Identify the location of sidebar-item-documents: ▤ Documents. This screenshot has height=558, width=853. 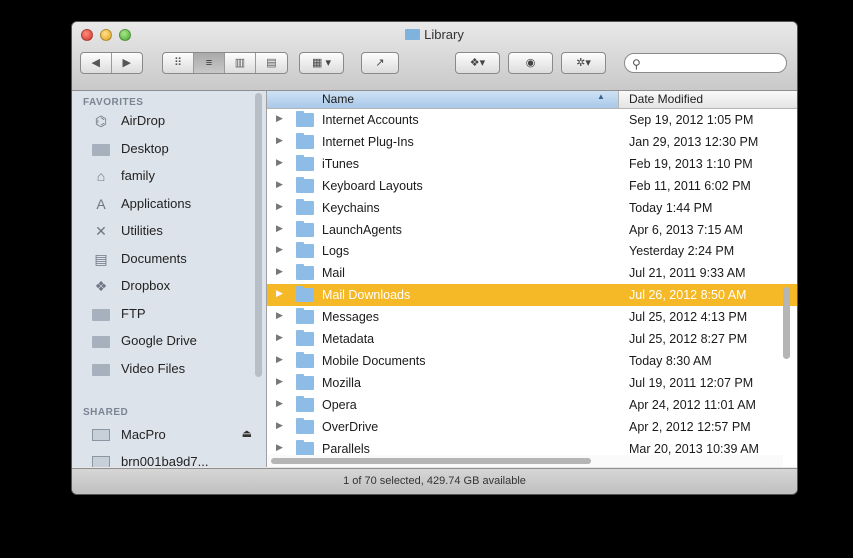
(165, 259).